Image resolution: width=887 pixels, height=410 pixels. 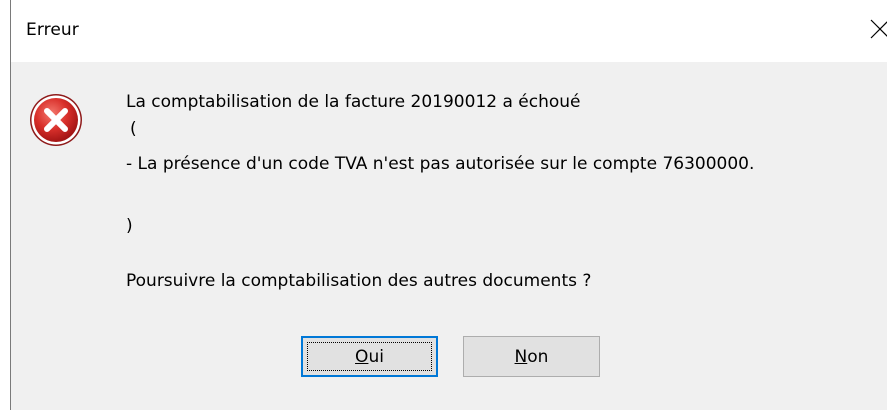 I want to click on message-line-4: ), so click(x=129, y=226).